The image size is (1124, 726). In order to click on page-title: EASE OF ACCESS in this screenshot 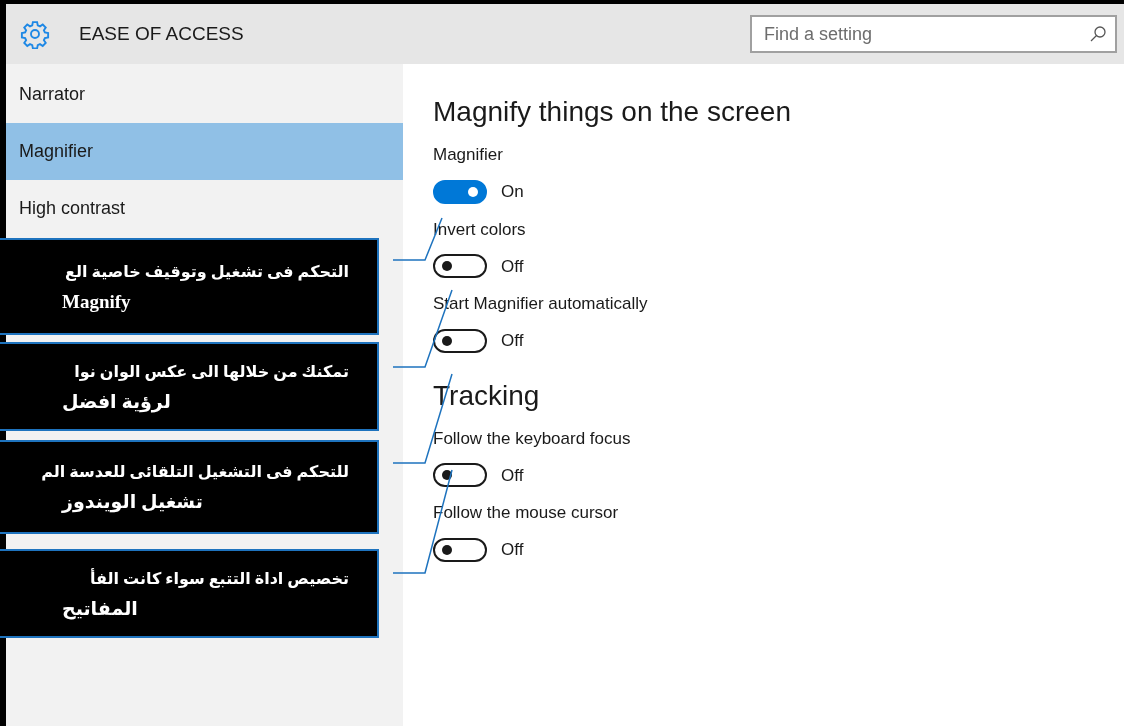, I will do `click(161, 33)`.